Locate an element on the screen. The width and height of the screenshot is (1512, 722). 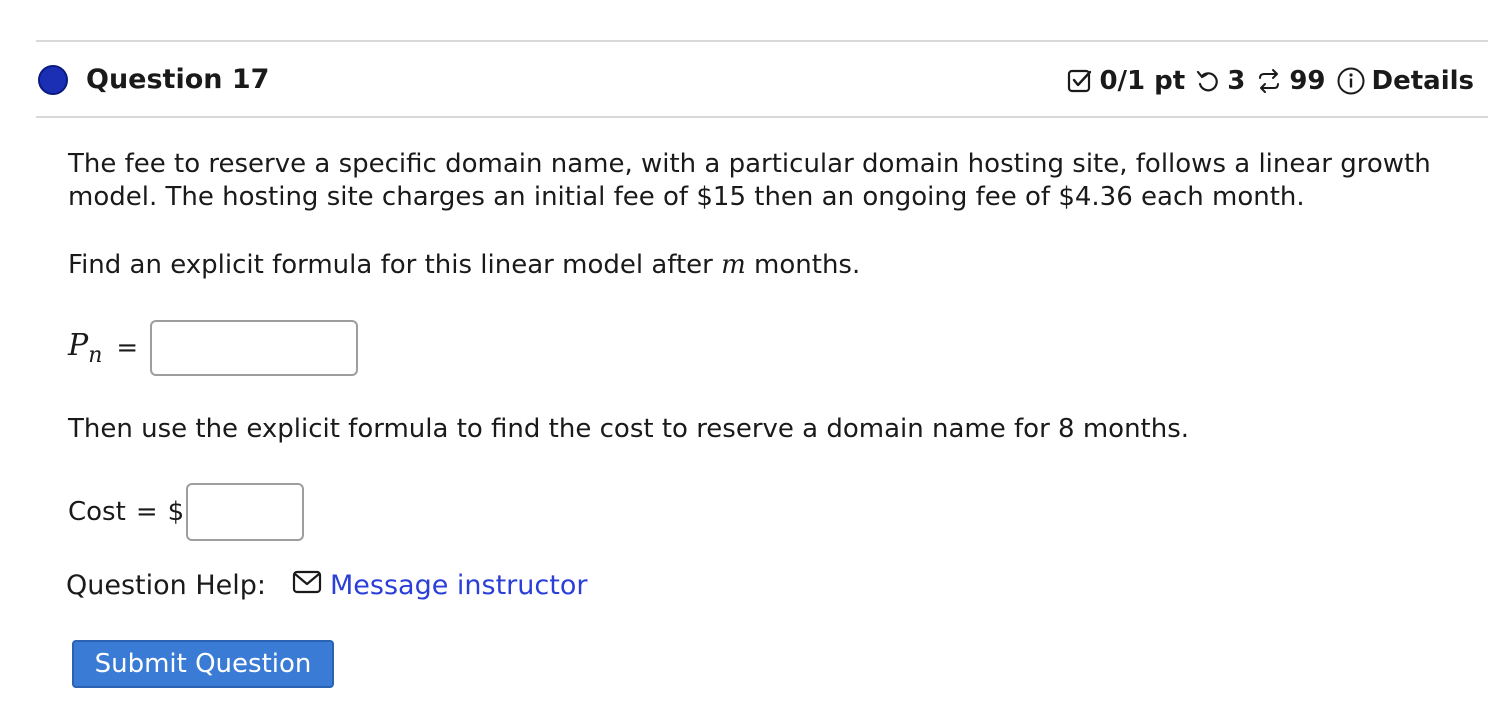
score-text: 0/1 pt is located at coordinates (1142, 81).